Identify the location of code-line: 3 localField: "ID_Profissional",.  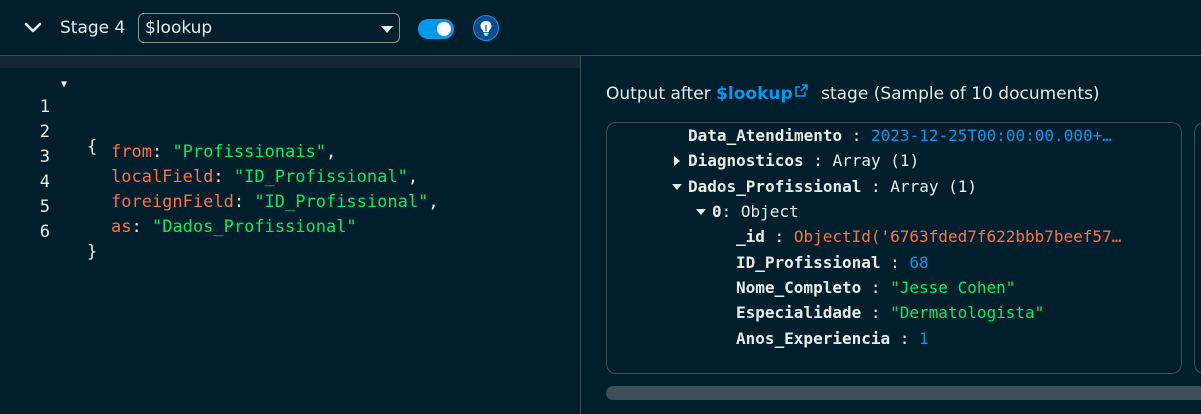
(290, 157).